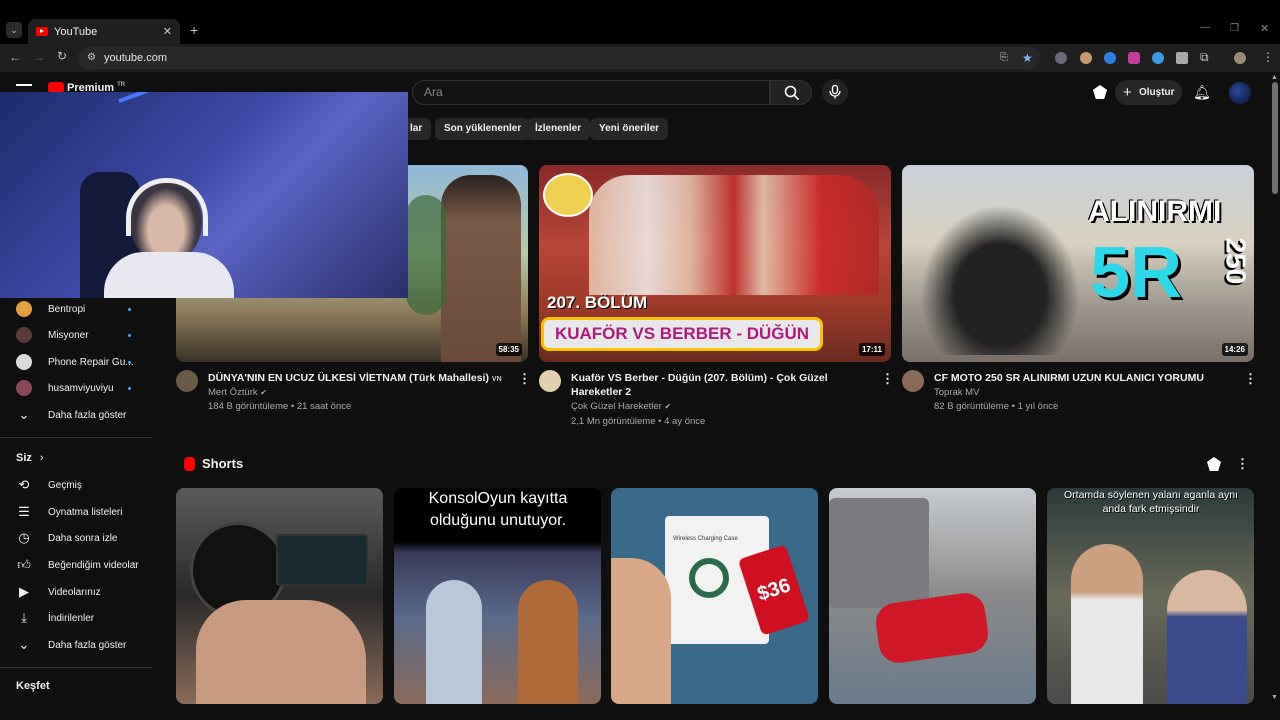 Image resolution: width=1280 pixels, height=720 pixels. Describe the element at coordinates (1202, 92) in the screenshot. I see `notifications-bell-icon: 🔔︎` at that location.